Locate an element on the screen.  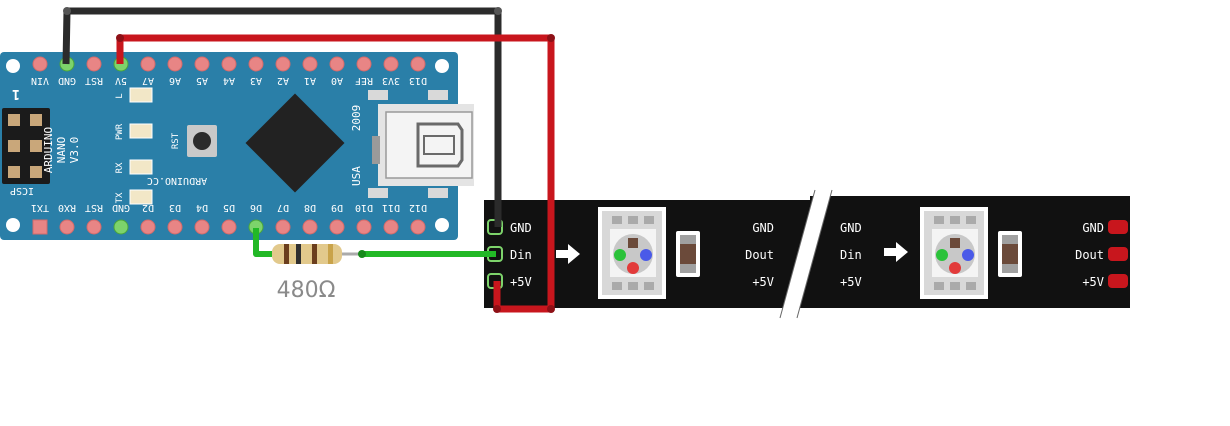
board-name-line3: V3.0 is located at coordinates (74, 150).